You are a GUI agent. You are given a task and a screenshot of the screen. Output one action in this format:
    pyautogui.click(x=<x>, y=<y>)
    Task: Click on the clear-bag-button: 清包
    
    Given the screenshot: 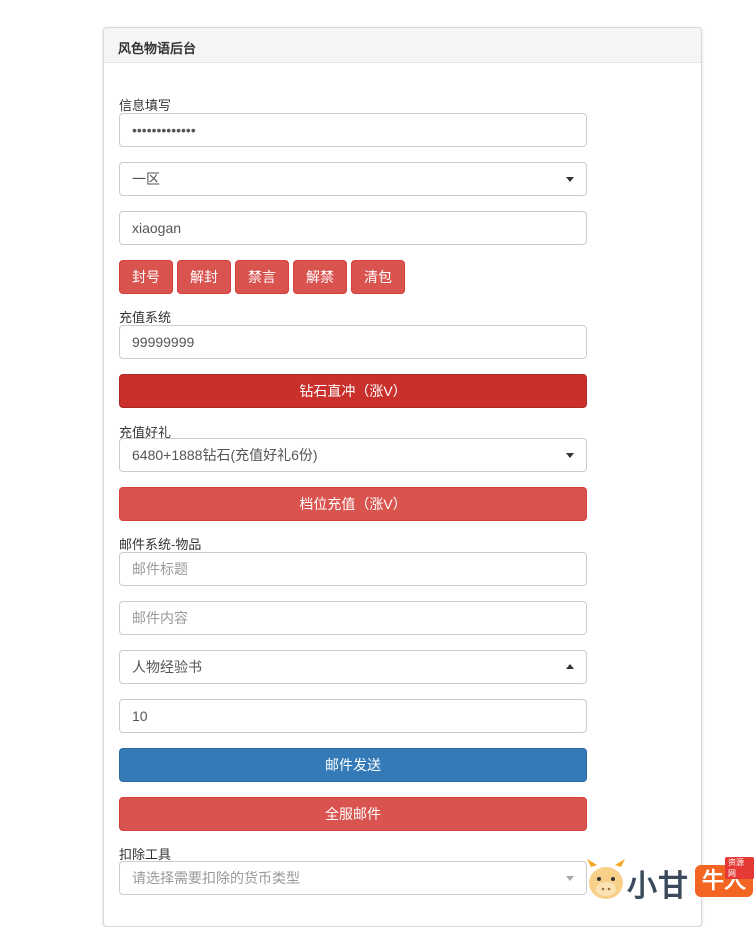 What is the action you would take?
    pyautogui.click(x=378, y=277)
    